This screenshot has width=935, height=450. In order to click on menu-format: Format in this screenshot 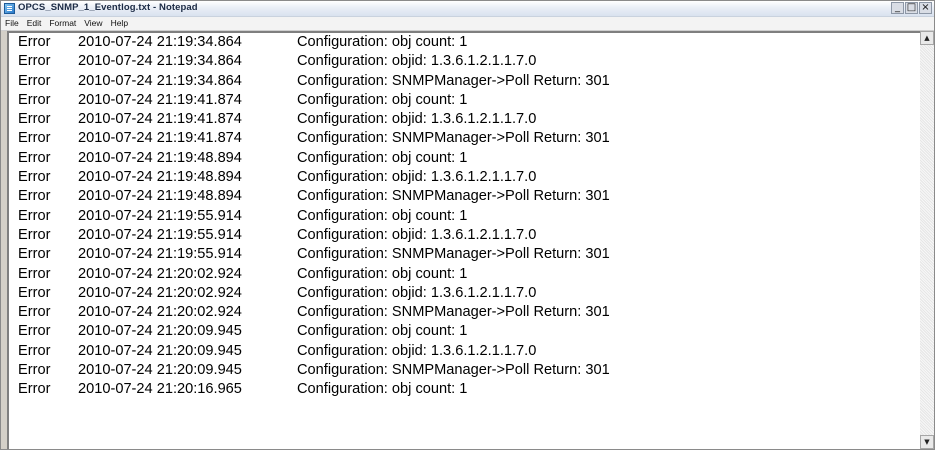, I will do `click(62, 23)`.